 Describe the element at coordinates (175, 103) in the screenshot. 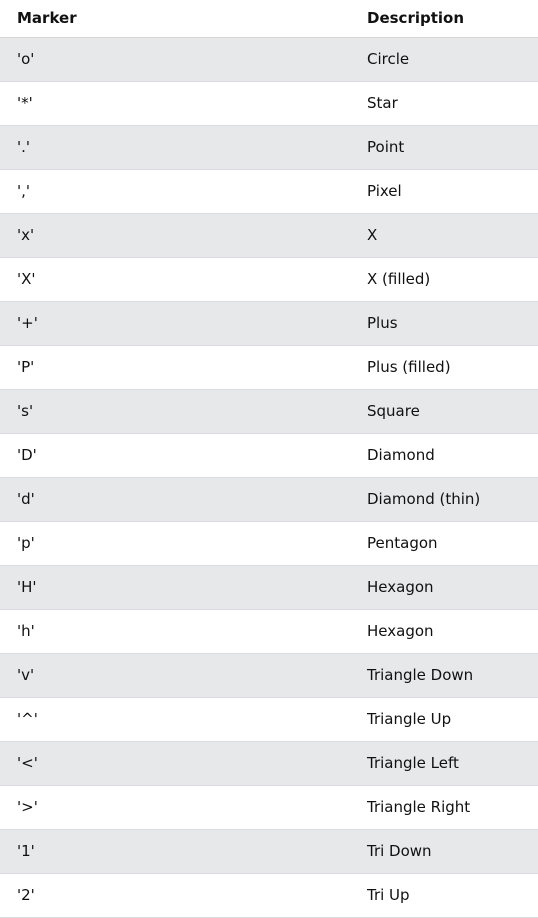

I see `marker-cell: '*'` at that location.